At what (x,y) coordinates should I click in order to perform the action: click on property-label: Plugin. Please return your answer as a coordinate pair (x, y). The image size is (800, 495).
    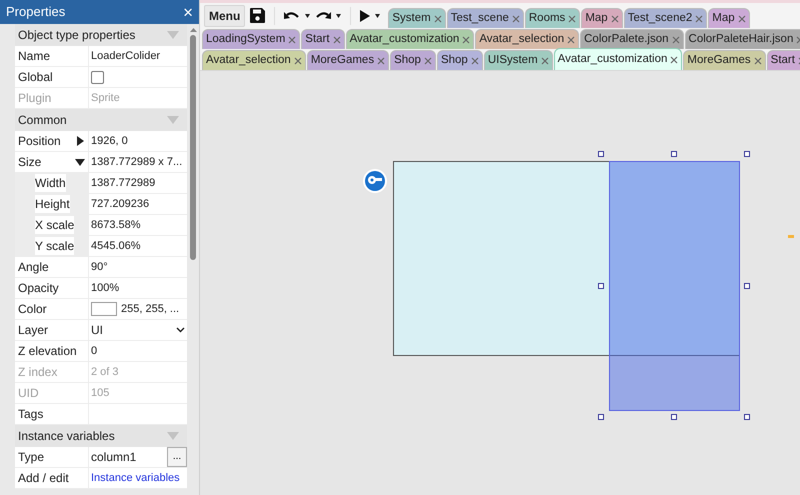
    Looking at the image, I should click on (35, 98).